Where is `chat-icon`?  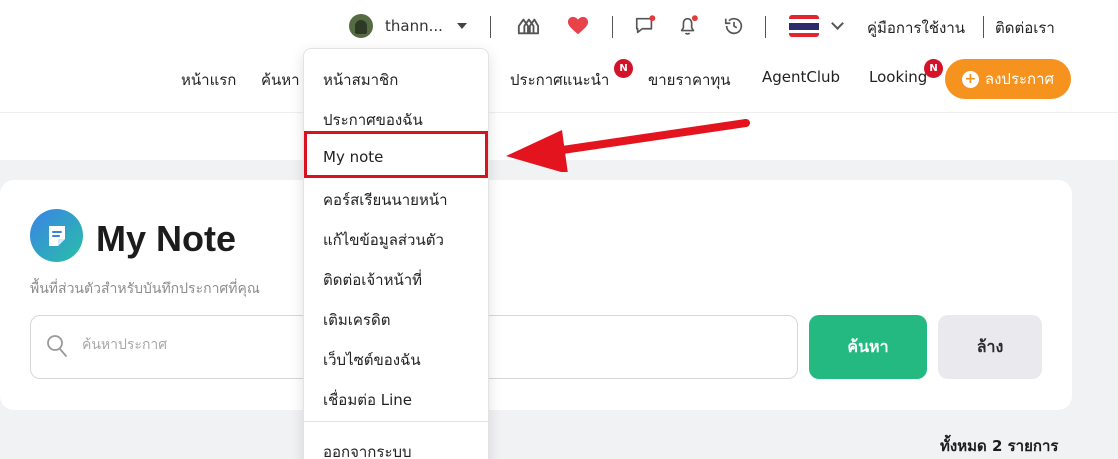
chat-icon is located at coordinates (645, 26).